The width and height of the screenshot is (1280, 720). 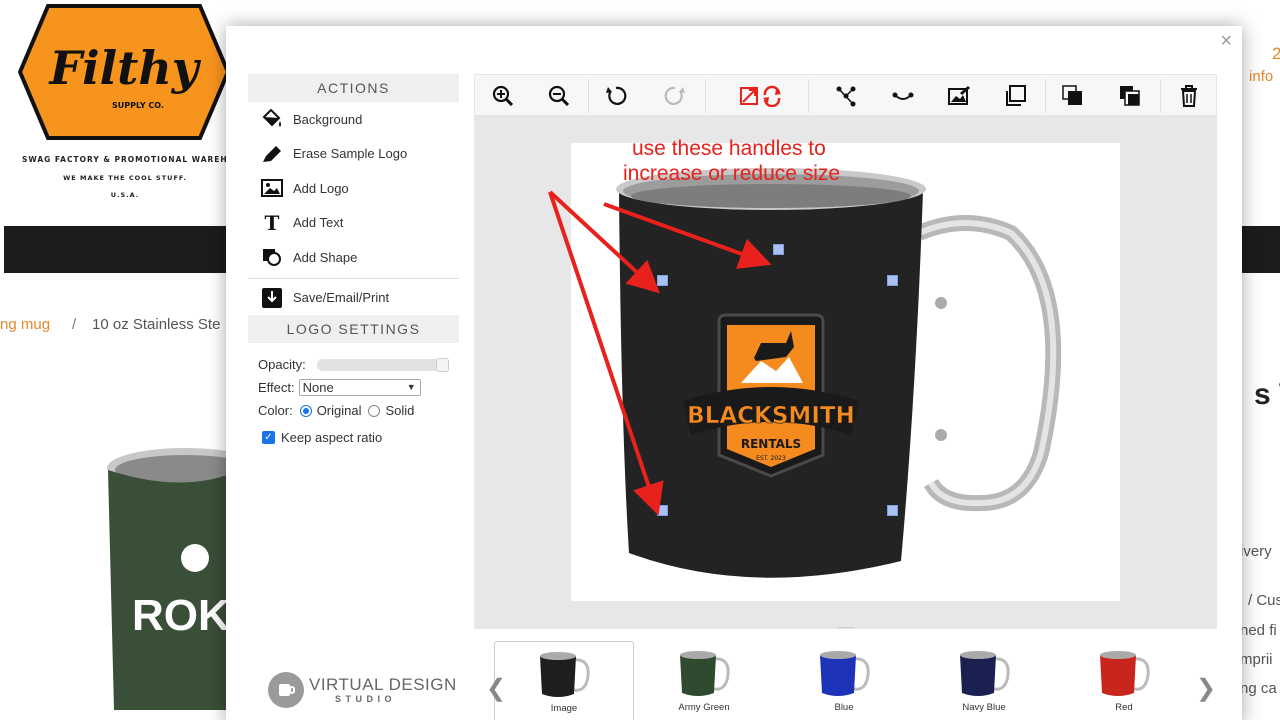 What do you see at coordinates (442, 364) in the screenshot?
I see `opacity-slider-handle` at bounding box center [442, 364].